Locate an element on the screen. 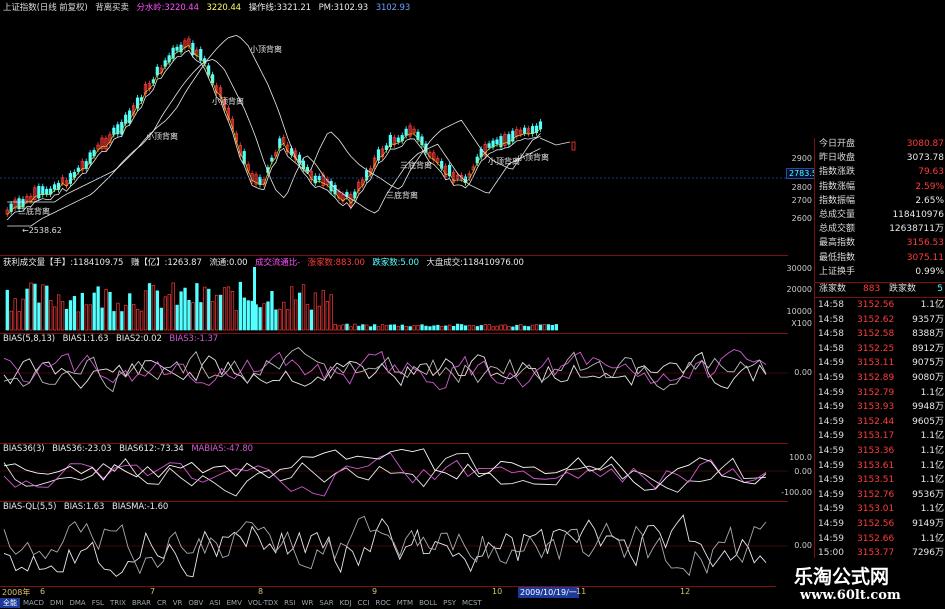  tick-price: 3152.58 is located at coordinates (876, 334).